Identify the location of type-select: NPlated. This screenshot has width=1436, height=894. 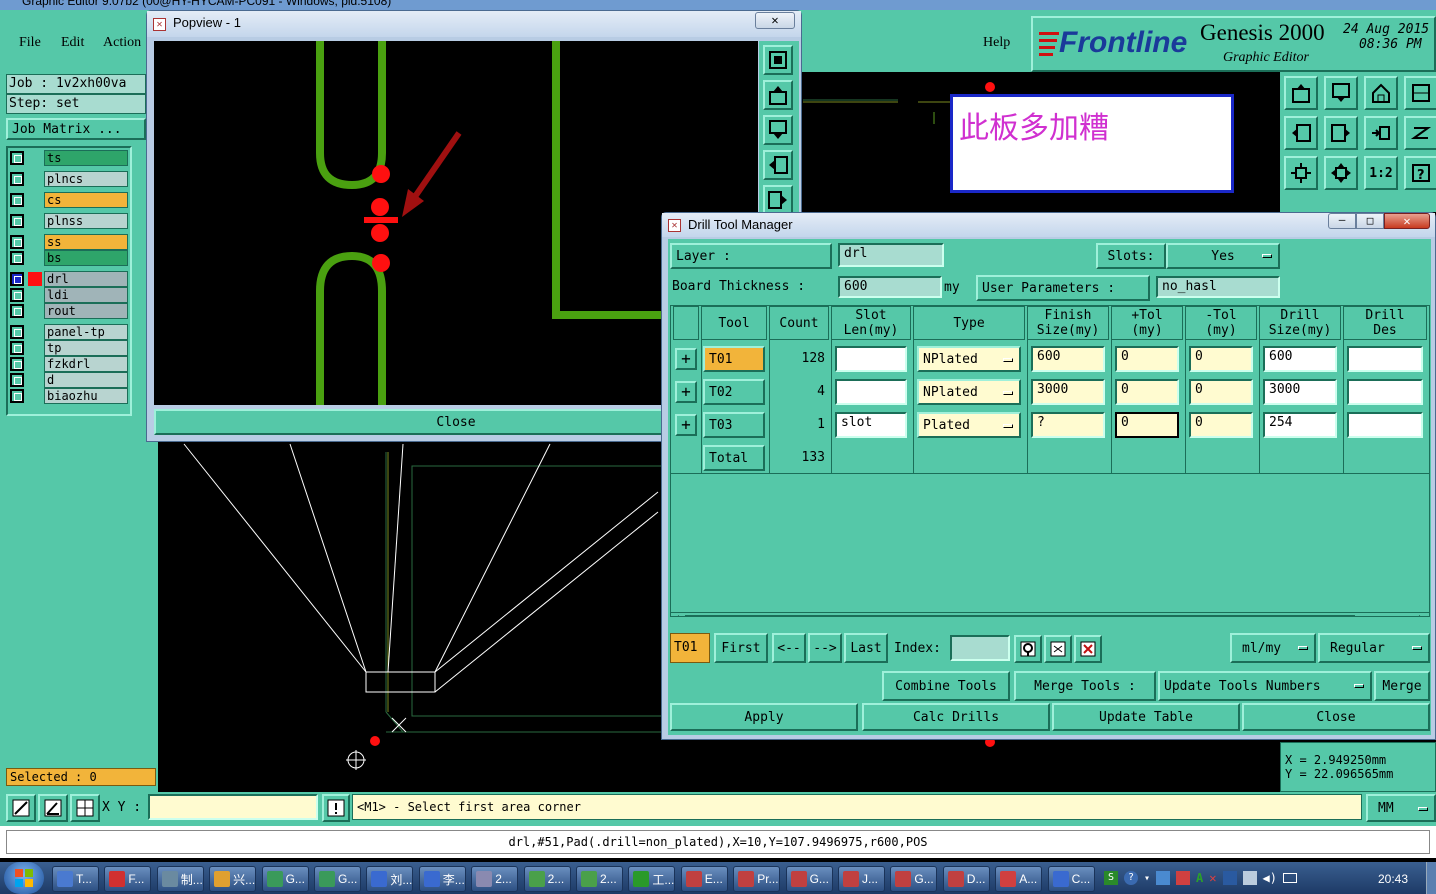
(969, 359).